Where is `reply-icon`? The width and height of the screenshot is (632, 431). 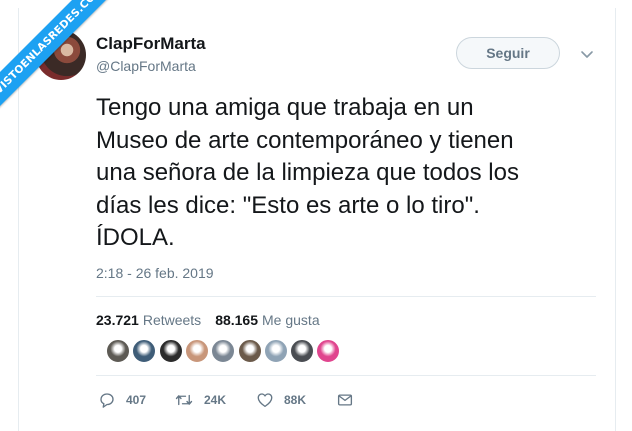 reply-icon is located at coordinates (107, 400).